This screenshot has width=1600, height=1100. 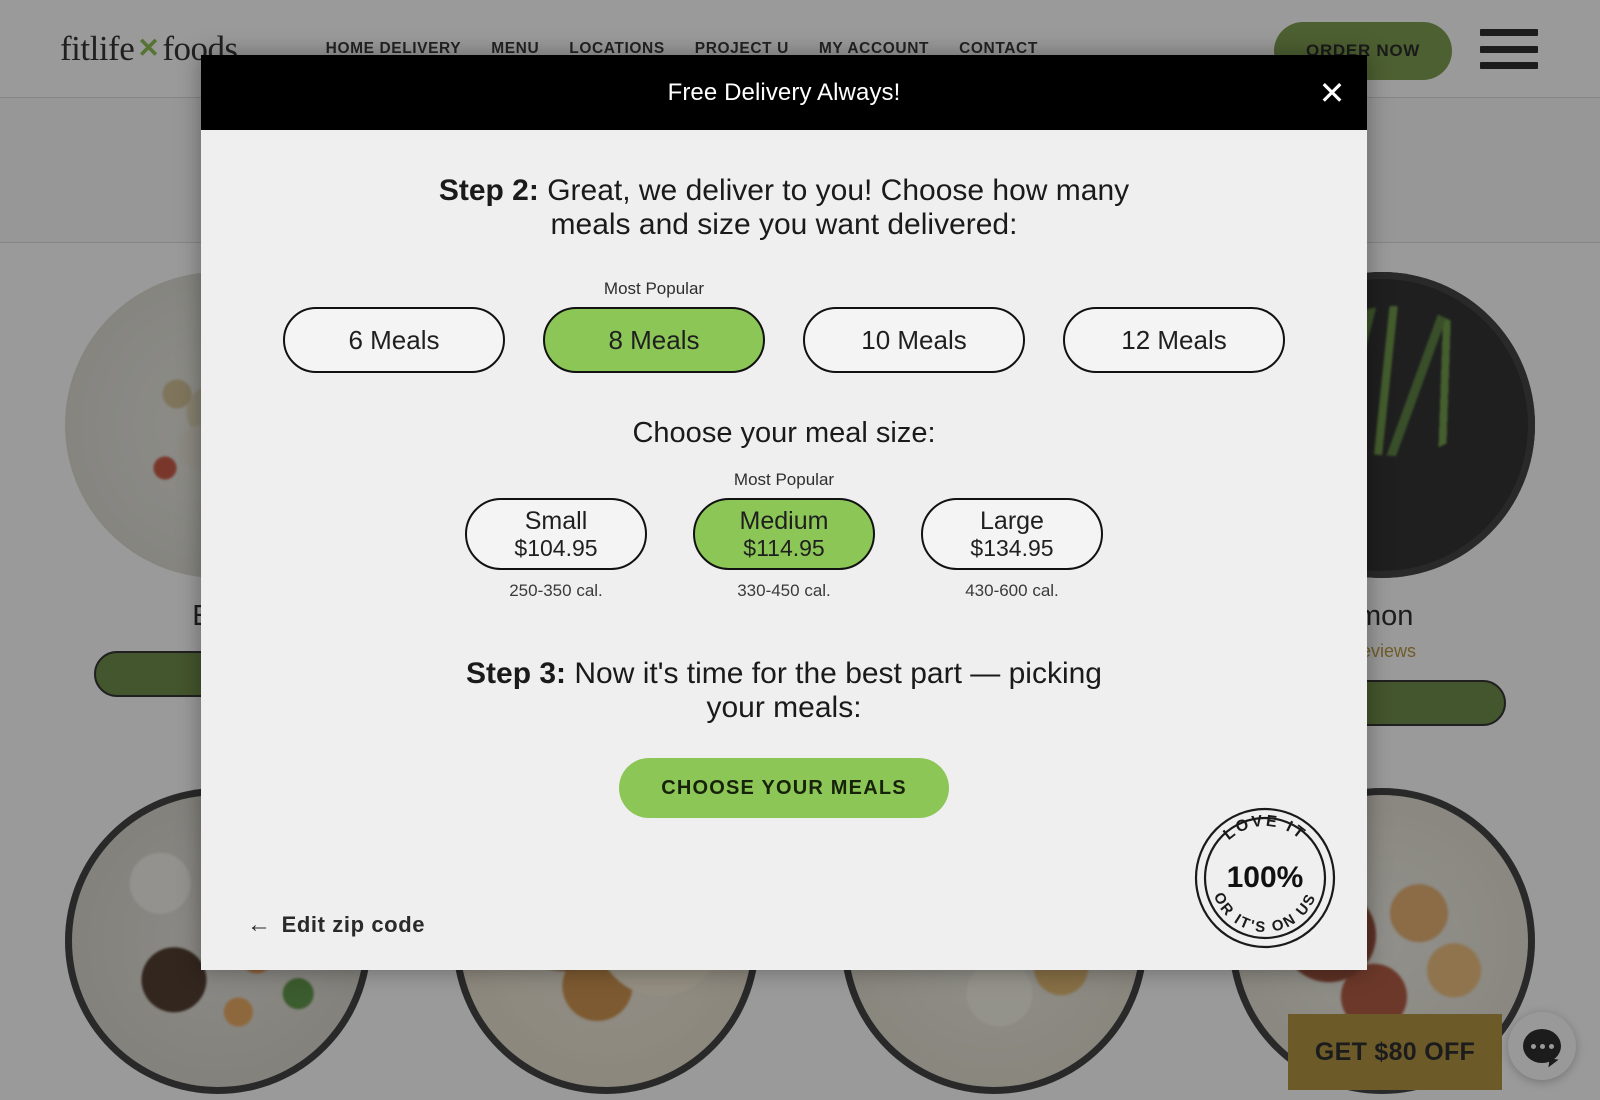 I want to click on edit-zip-code-link: ← Edit zip code, so click(x=336, y=925).